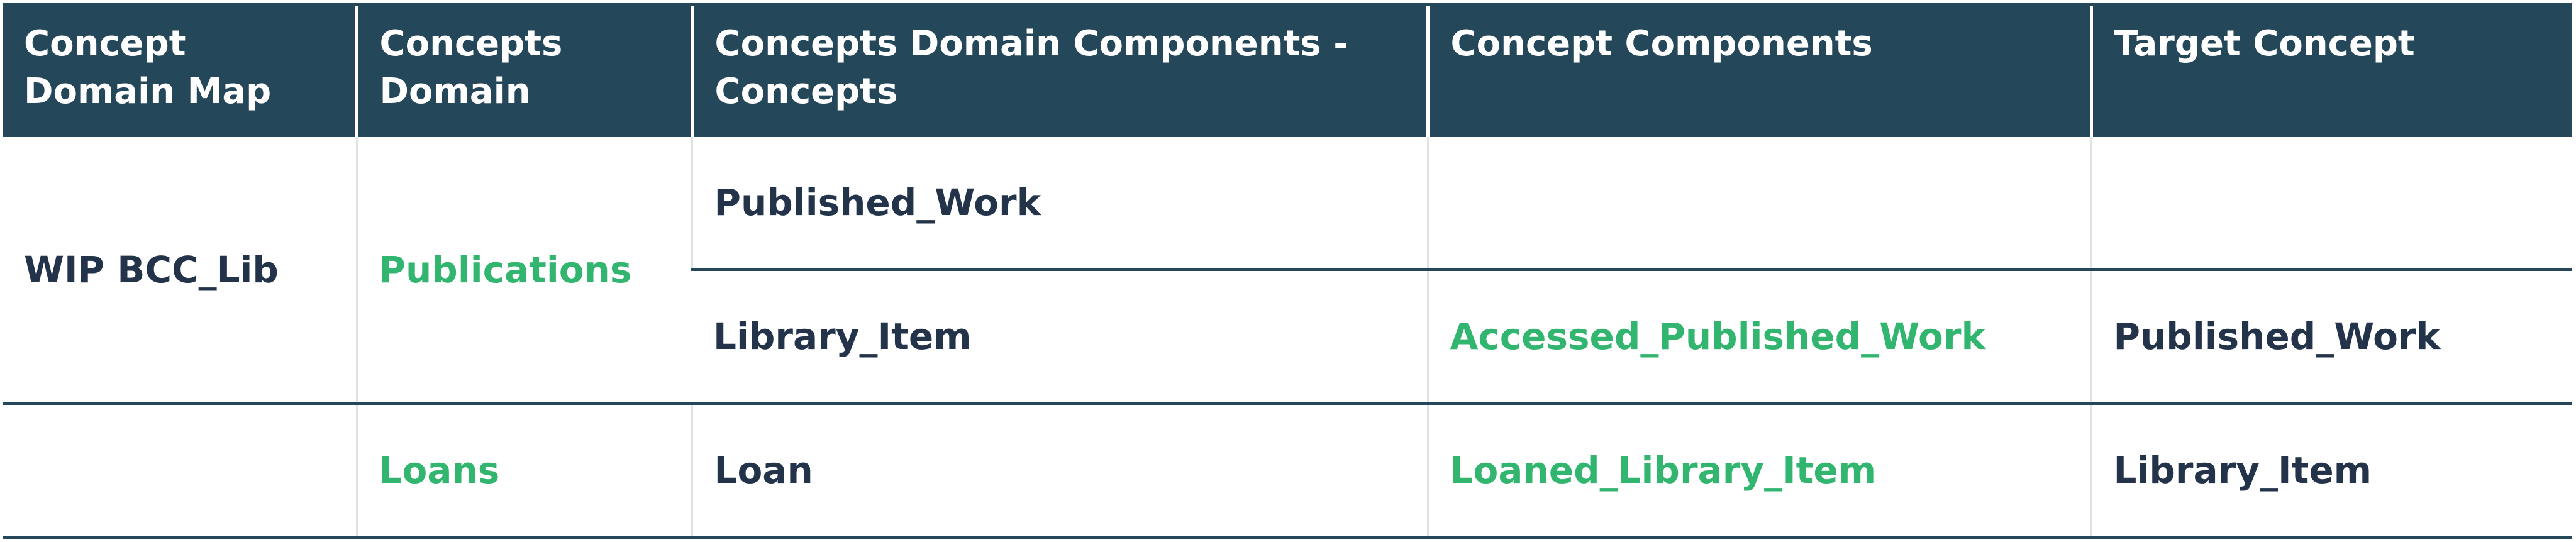 Image resolution: width=2576 pixels, height=542 pixels. What do you see at coordinates (2331, 203) in the screenshot?
I see `target-concept-cell` at bounding box center [2331, 203].